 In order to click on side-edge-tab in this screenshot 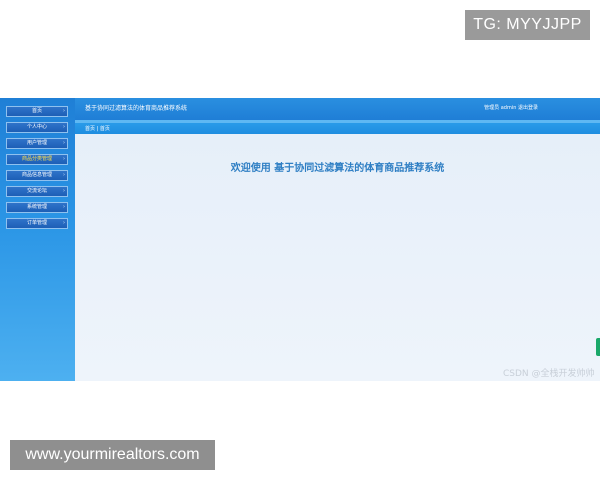, I will do `click(598, 347)`.